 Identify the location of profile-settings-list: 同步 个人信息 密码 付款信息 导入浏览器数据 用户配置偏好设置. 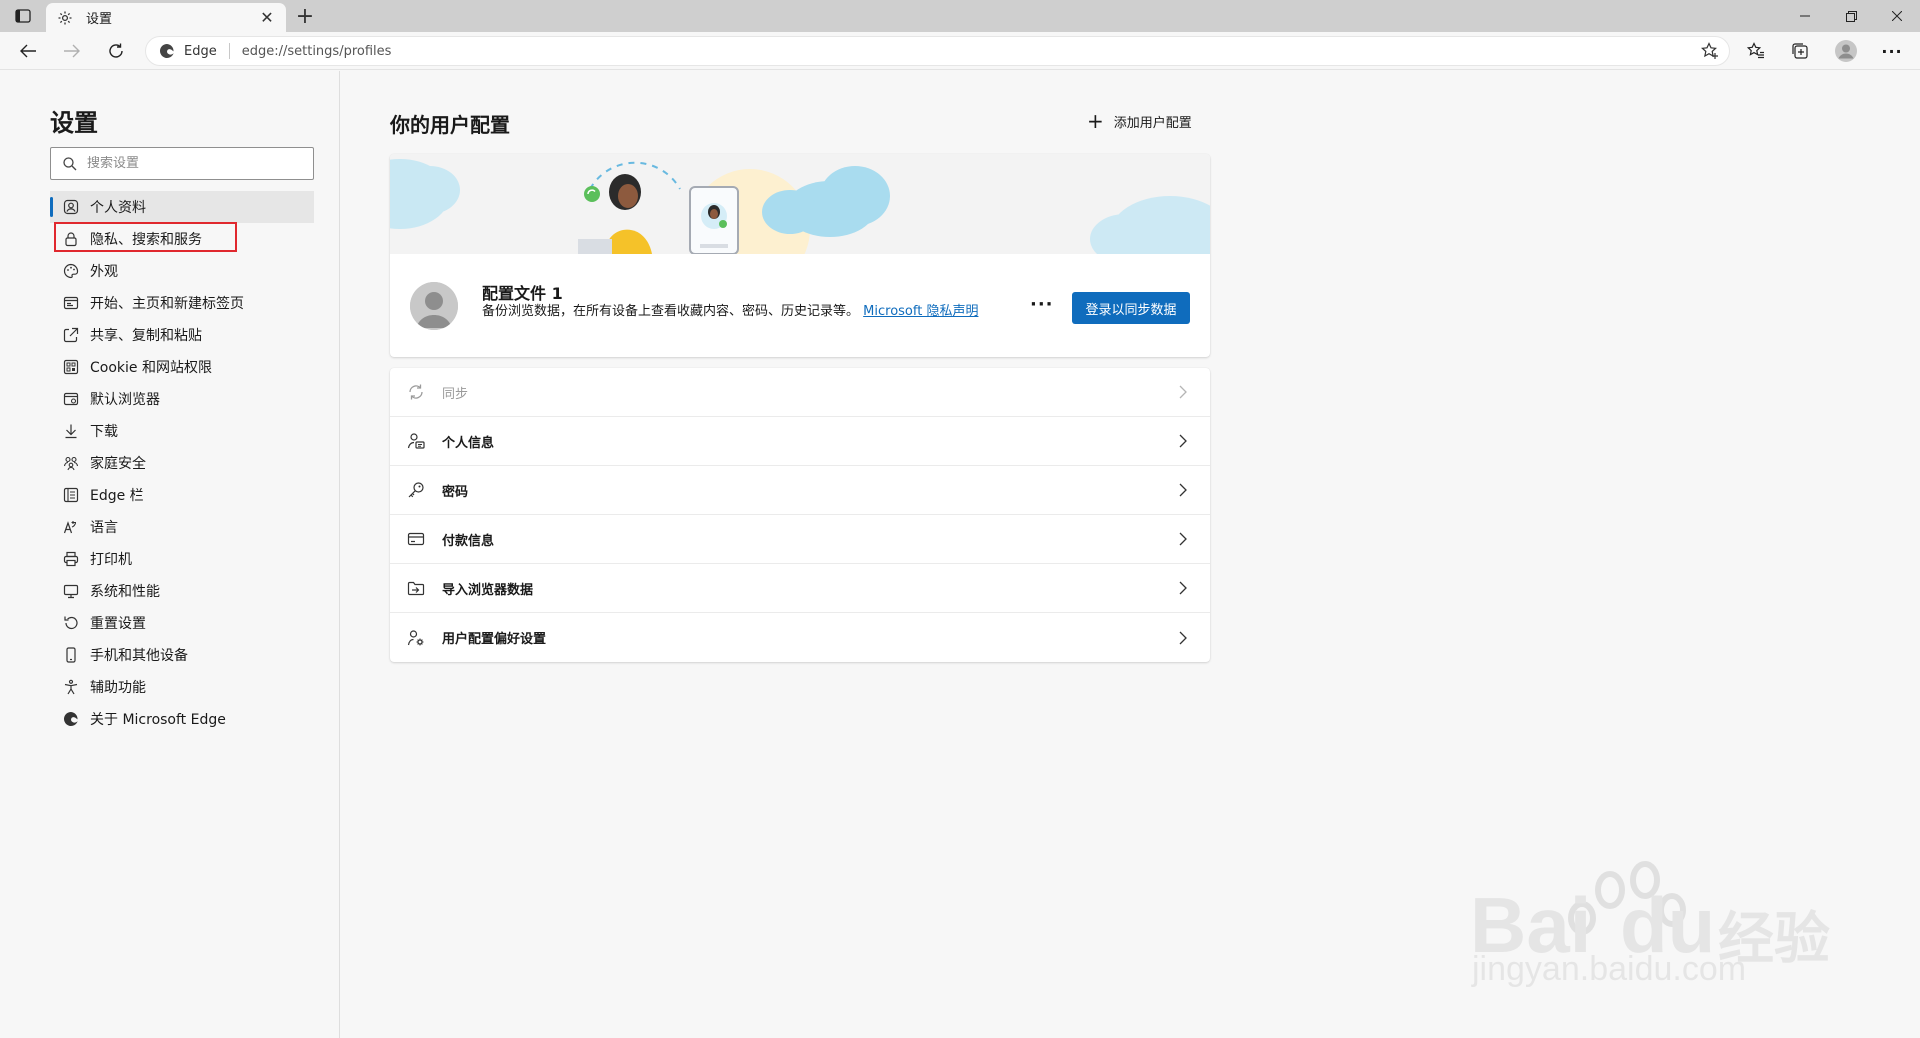
(800, 515).